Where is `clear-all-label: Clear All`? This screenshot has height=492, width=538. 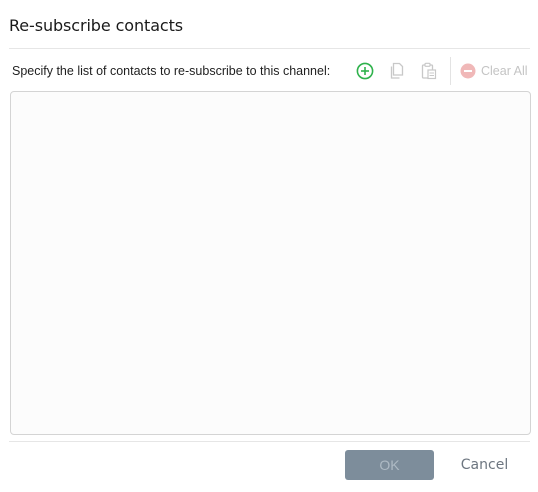
clear-all-label: Clear All is located at coordinates (504, 71).